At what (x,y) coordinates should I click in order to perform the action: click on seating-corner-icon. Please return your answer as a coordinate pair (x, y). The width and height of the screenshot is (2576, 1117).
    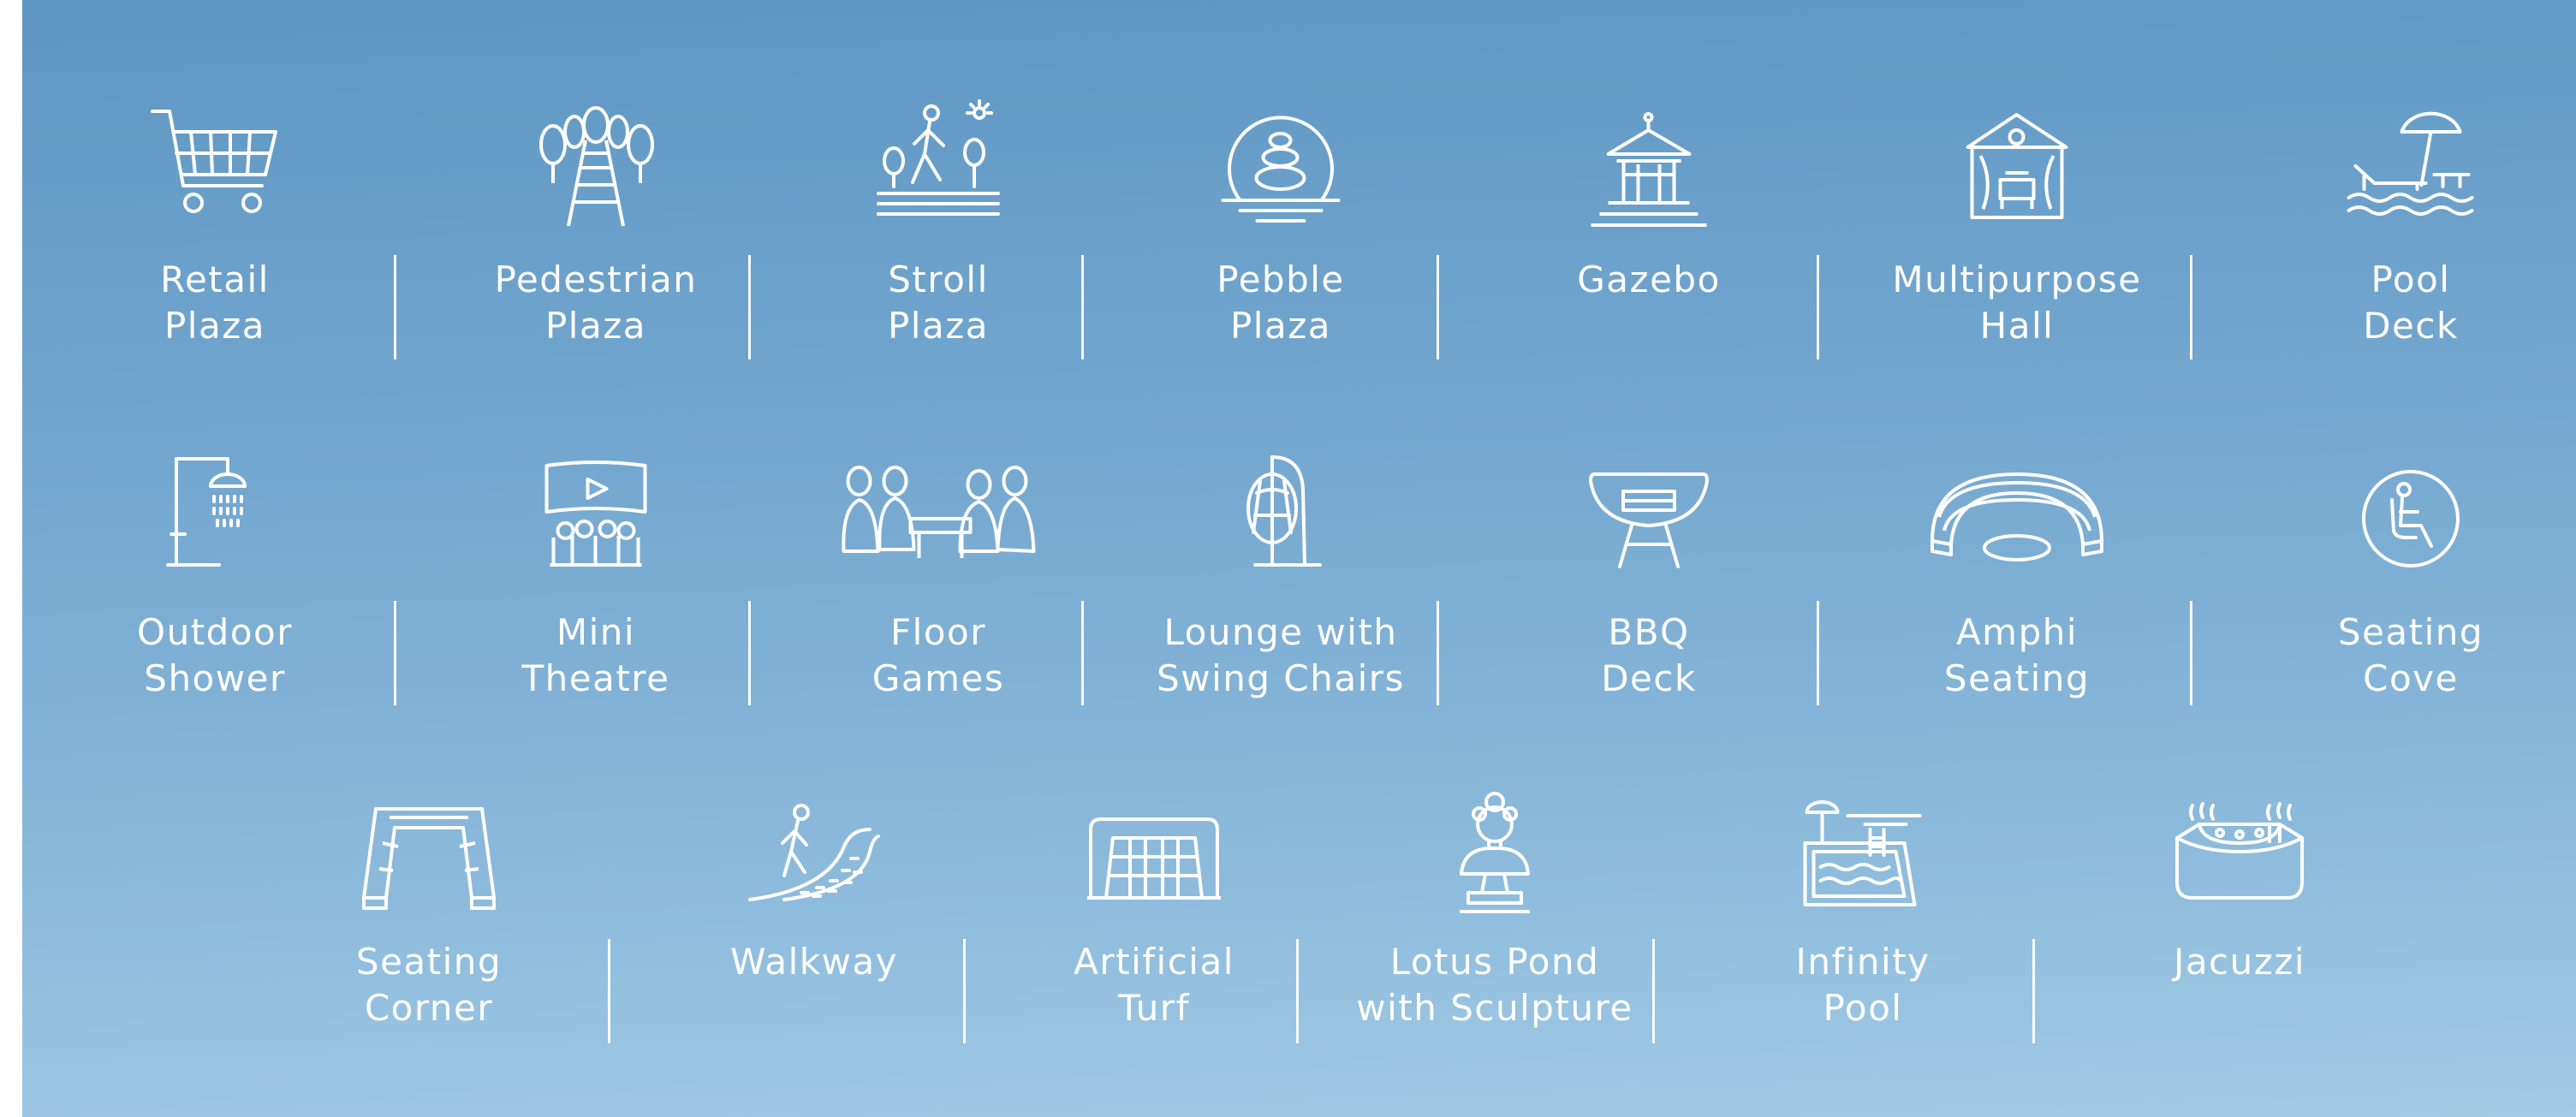
    Looking at the image, I should click on (429, 858).